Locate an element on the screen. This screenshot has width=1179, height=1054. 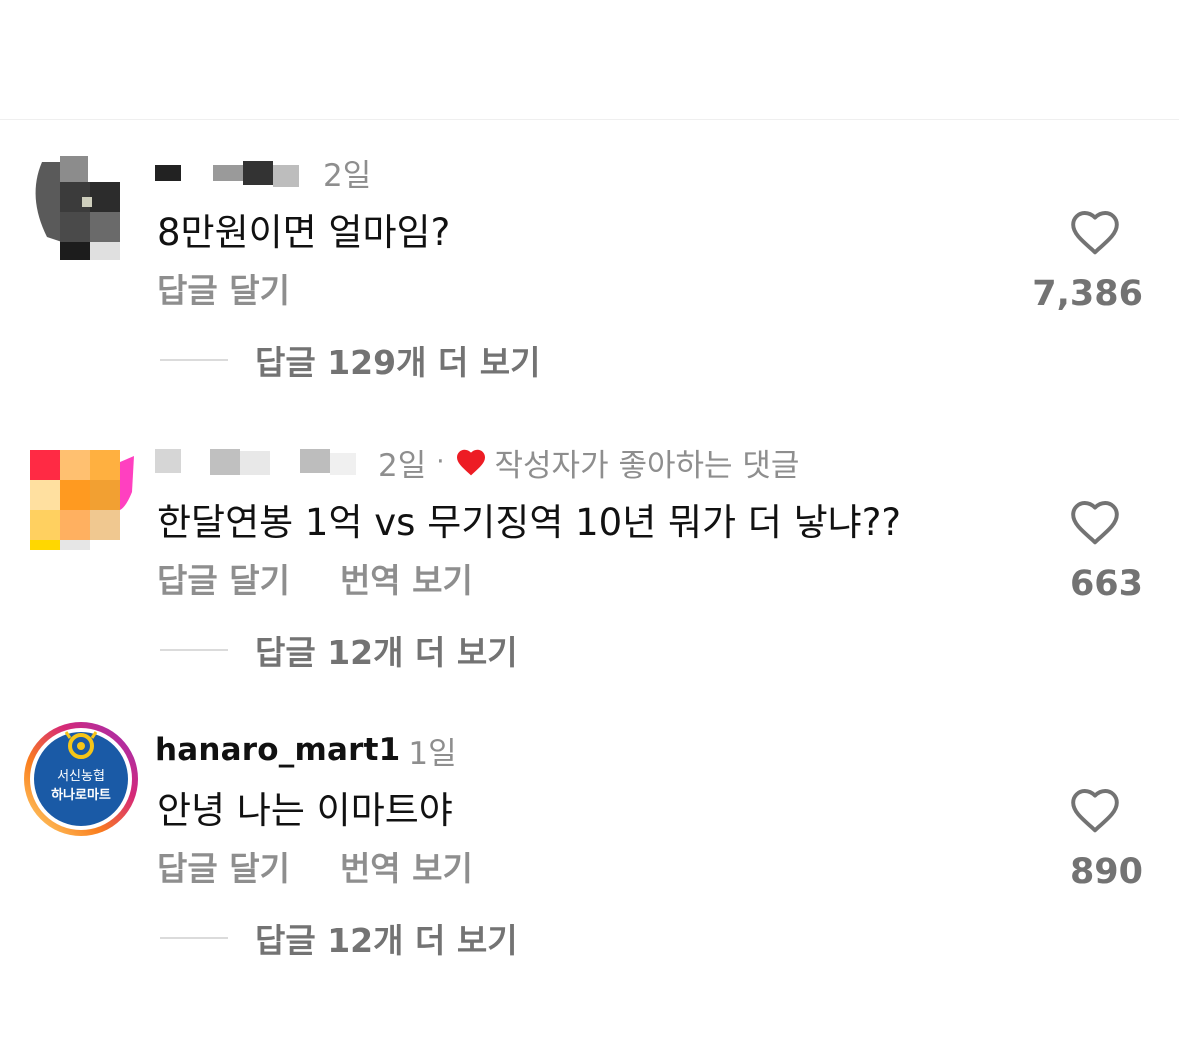
comment-header: 2일 · 작성자가 좋아하는 댓글 is located at coordinates (477, 462).